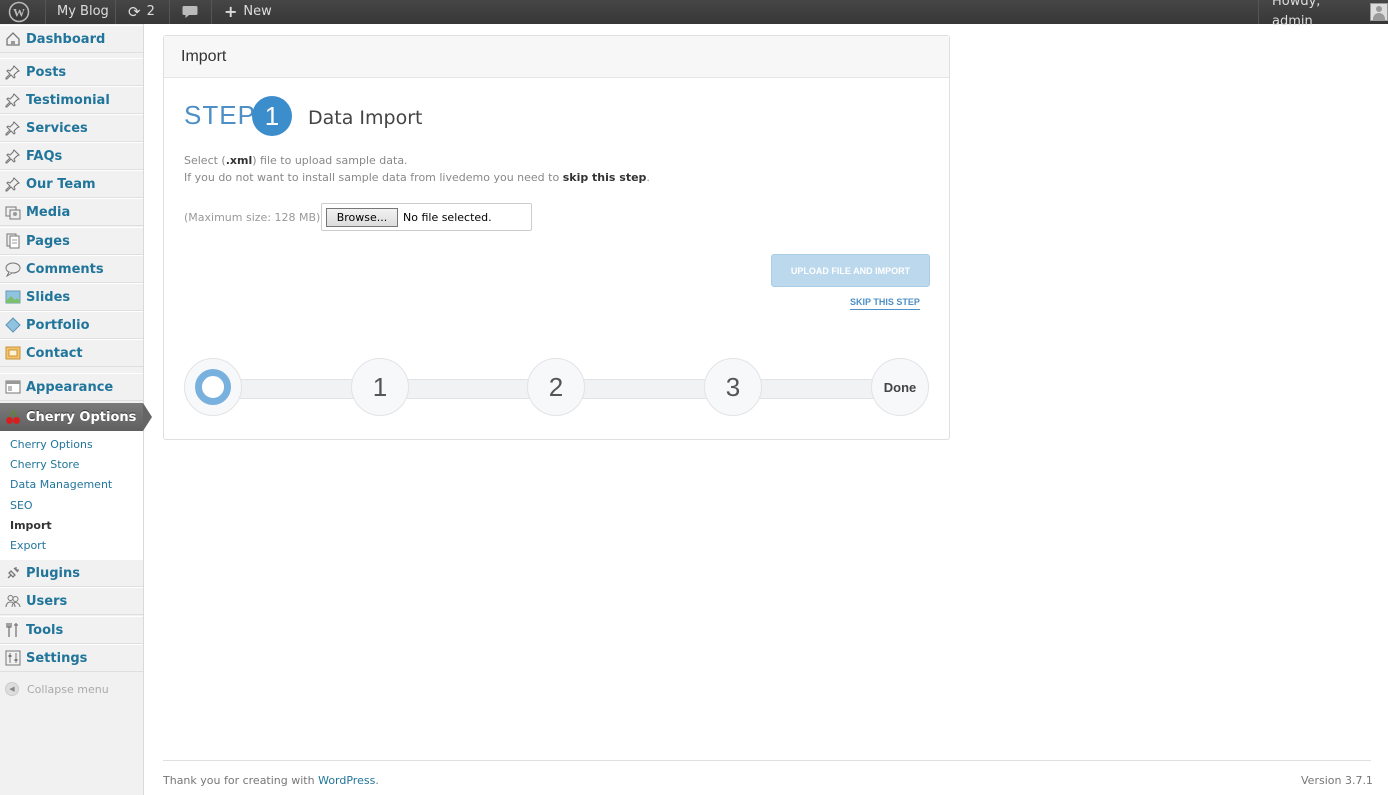 This screenshot has width=1388, height=795. What do you see at coordinates (53, 573) in the screenshot?
I see `sidebar-item-label: Plugins` at bounding box center [53, 573].